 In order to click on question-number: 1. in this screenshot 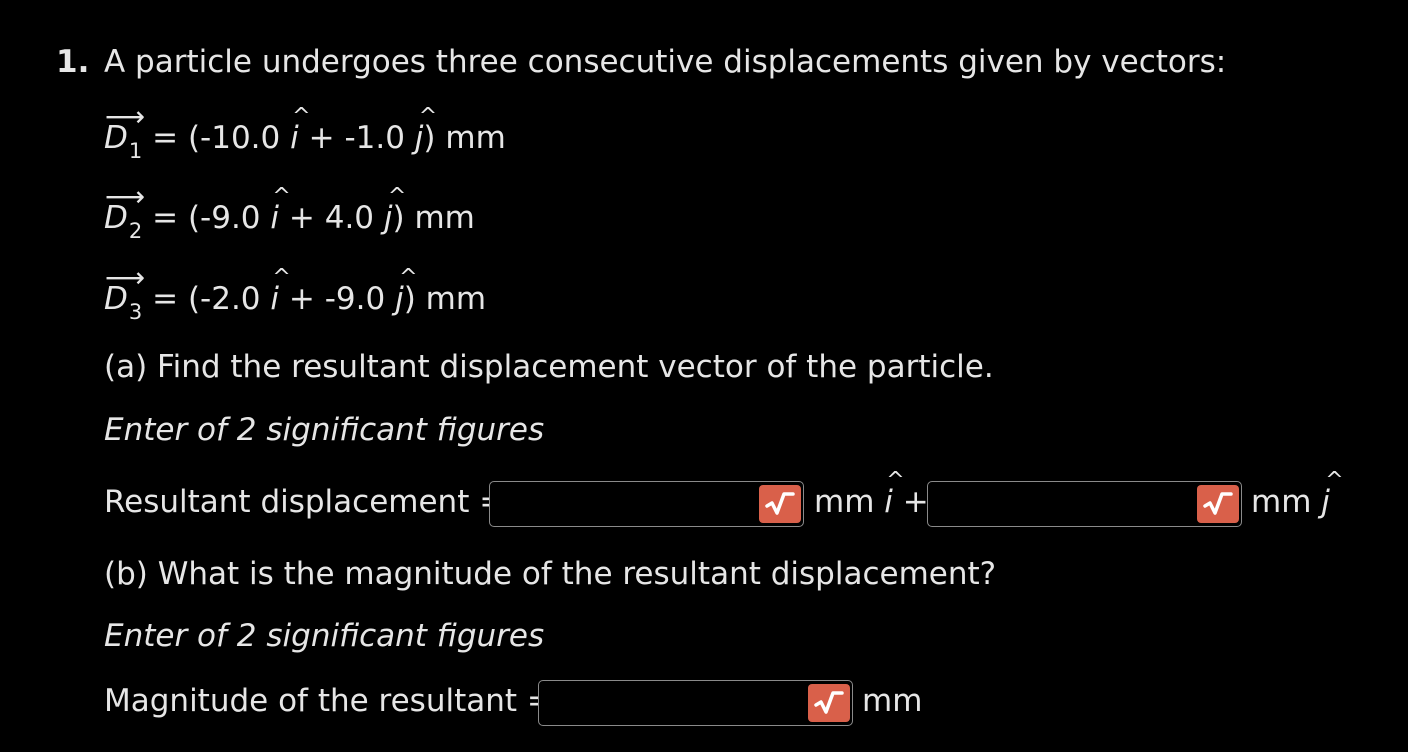, I will do `click(73, 62)`.